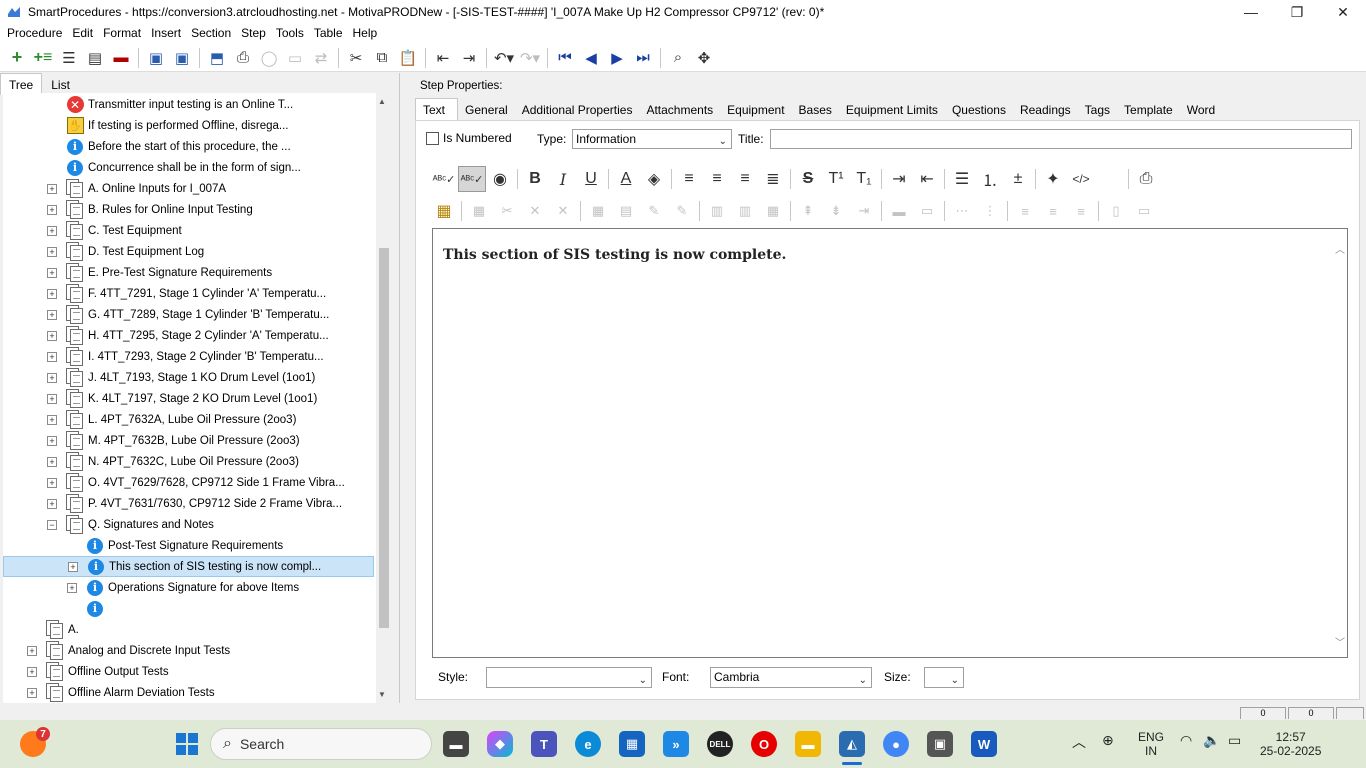 Image resolution: width=1366 pixels, height=768 pixels. Describe the element at coordinates (189, 650) in the screenshot. I see `tree-row: + Analog and Discrete Input Tests` at that location.